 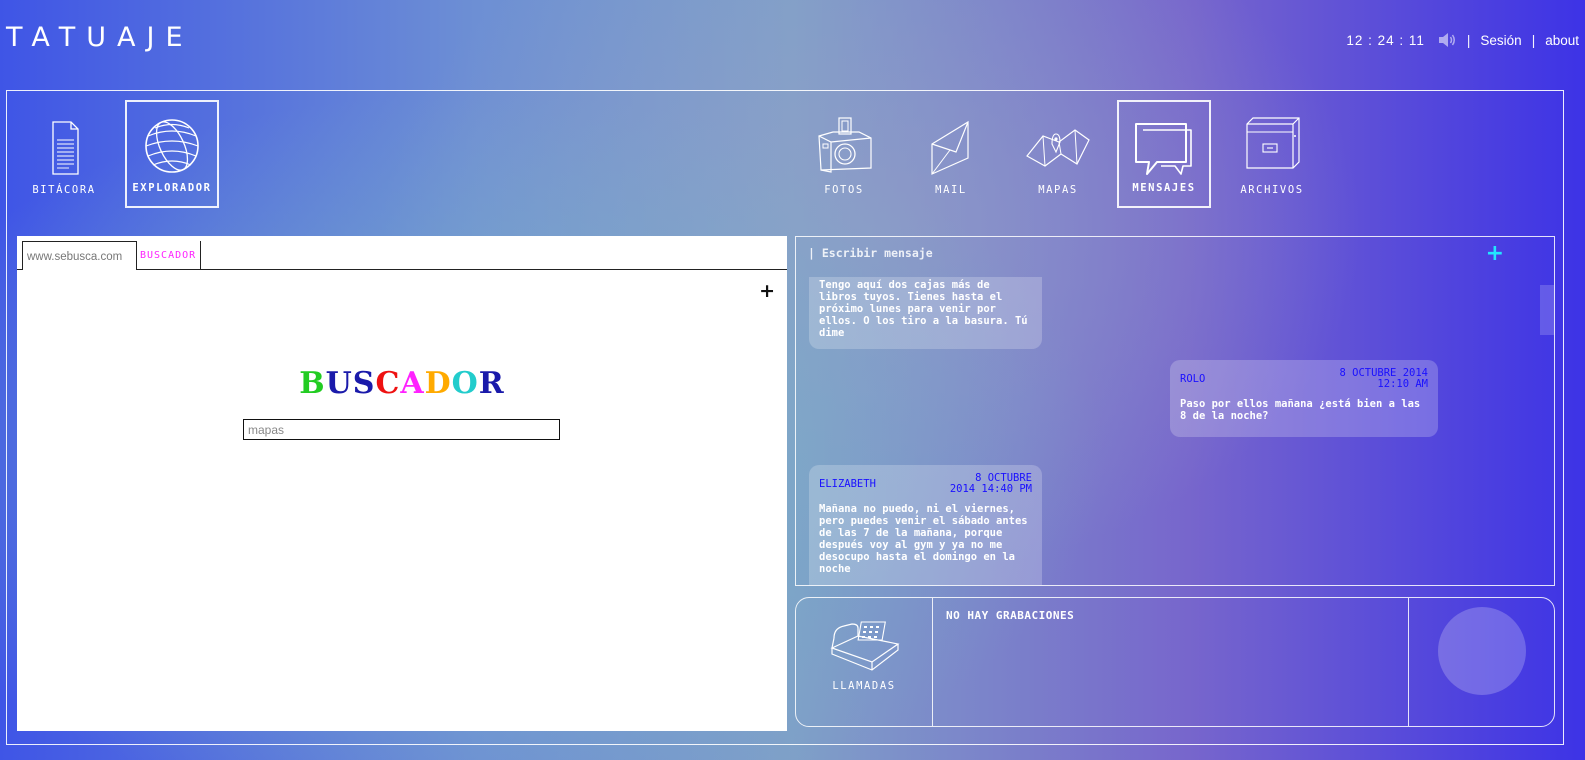 I want to click on message-header: ROLO 8 OCTUBRE 2014 12:10 AM, so click(x=1304, y=379).